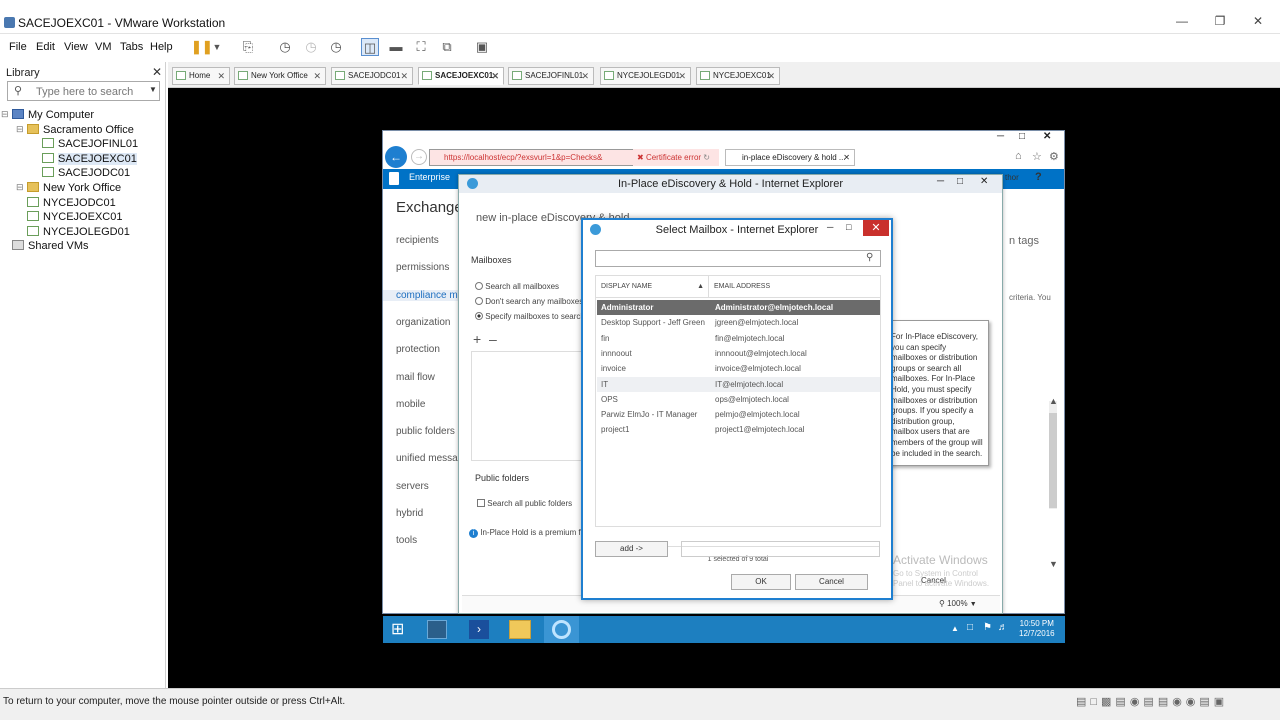 The height and width of the screenshot is (720, 1280). I want to click on nav-item-protection: protection, so click(418, 349).